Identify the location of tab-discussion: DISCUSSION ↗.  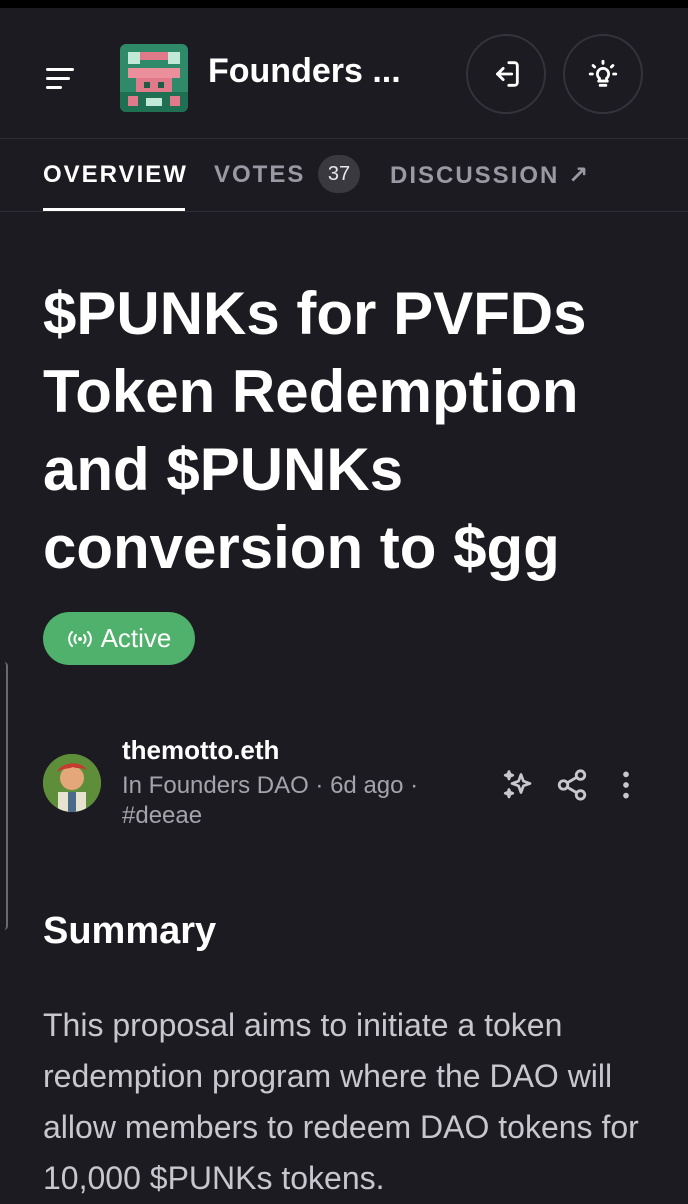
(490, 175).